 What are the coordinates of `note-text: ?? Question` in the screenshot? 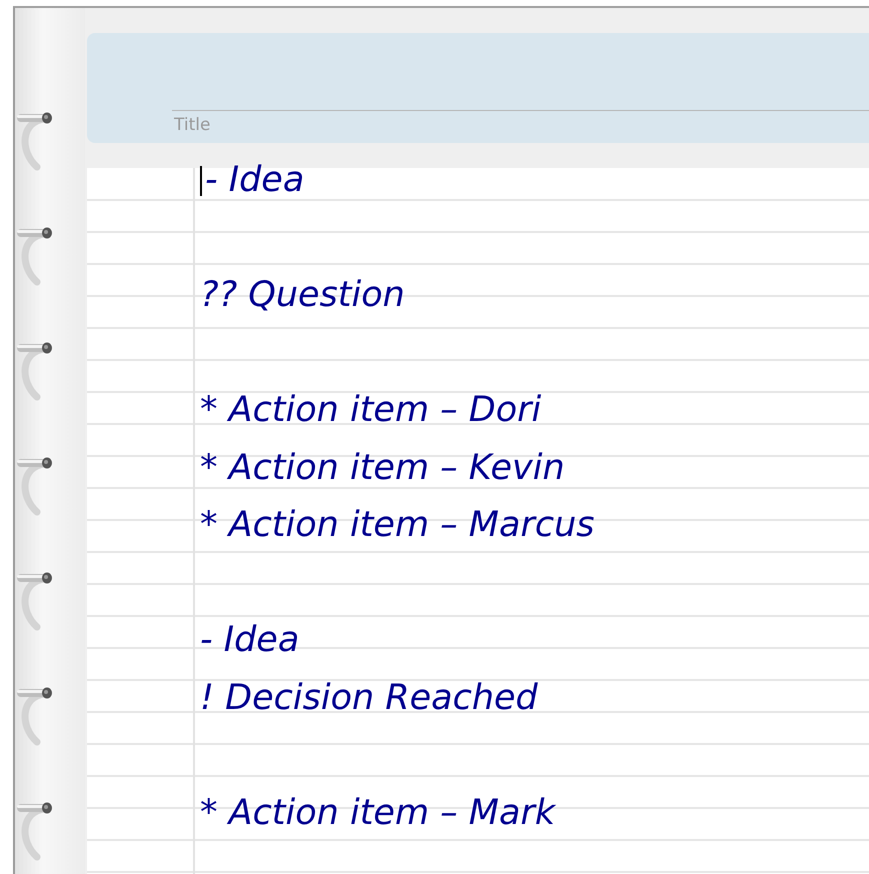 It's located at (302, 295).